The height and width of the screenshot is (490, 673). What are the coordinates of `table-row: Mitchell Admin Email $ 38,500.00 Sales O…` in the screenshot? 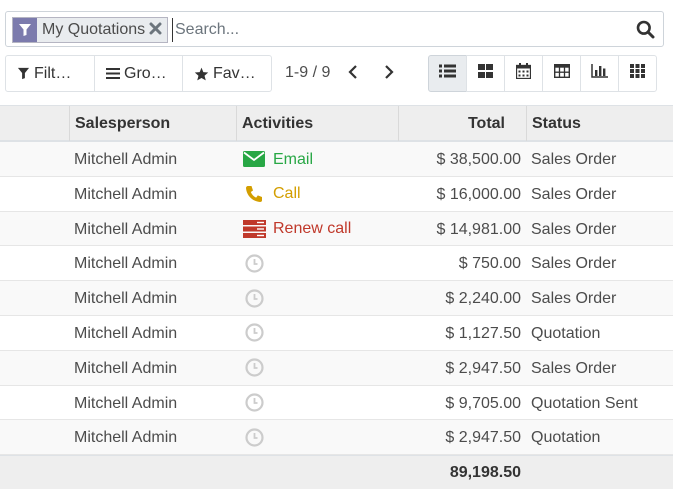 It's located at (336, 159).